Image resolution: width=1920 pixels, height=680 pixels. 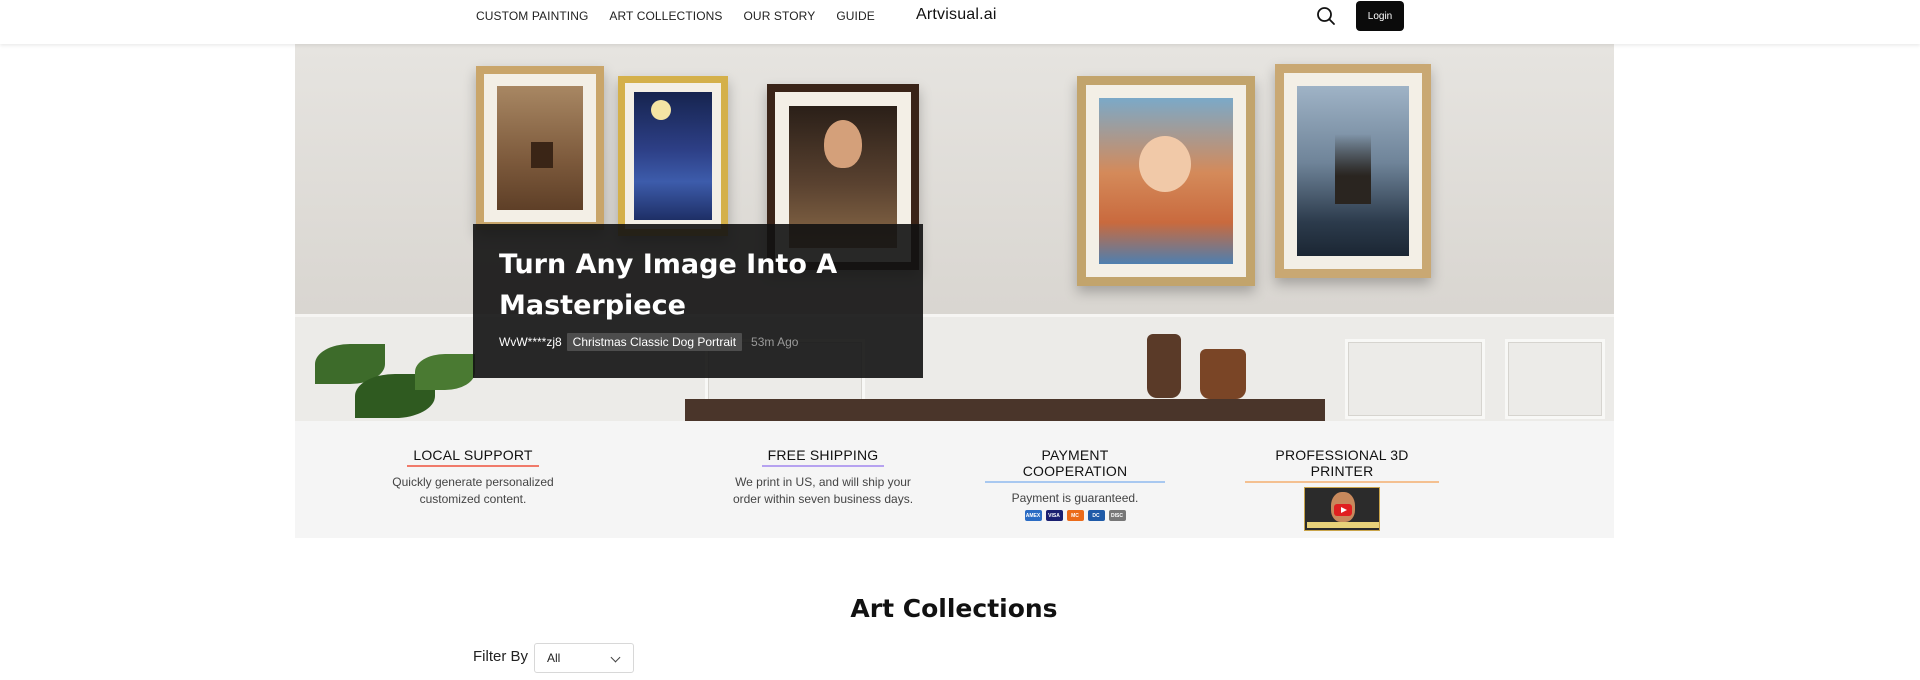 What do you see at coordinates (1075, 465) in the screenshot?
I see `feature-title: PAYMENT COOPERATION` at bounding box center [1075, 465].